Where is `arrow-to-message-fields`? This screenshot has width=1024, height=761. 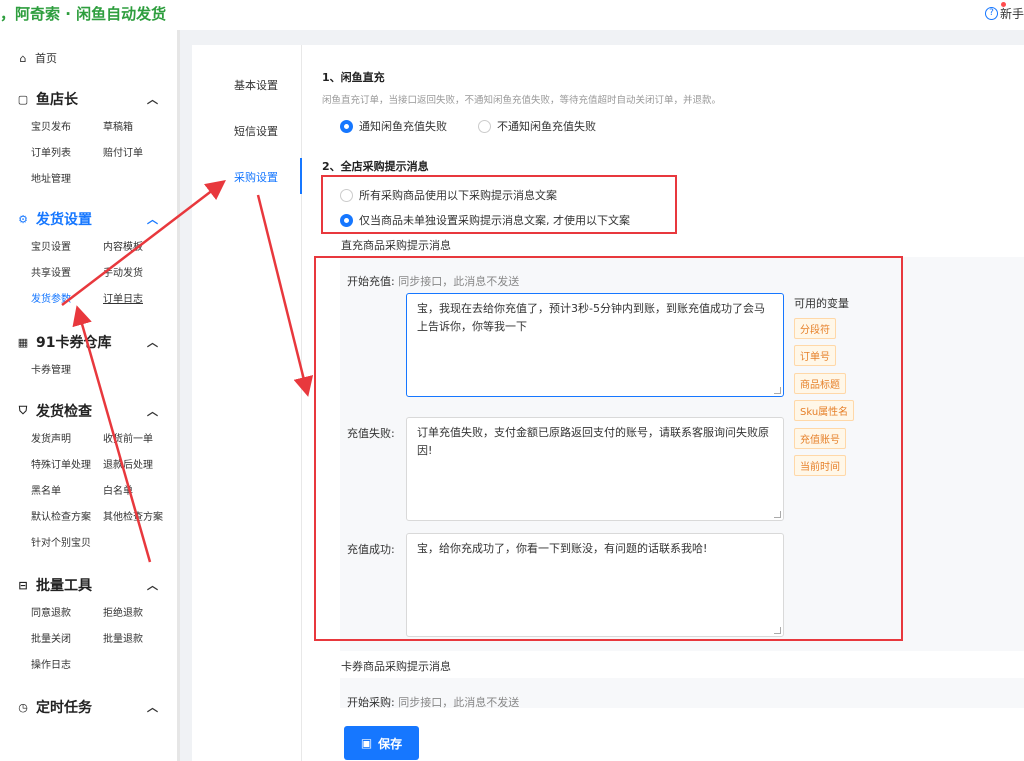
arrow-to-message-fields is located at coordinates (285, 295).